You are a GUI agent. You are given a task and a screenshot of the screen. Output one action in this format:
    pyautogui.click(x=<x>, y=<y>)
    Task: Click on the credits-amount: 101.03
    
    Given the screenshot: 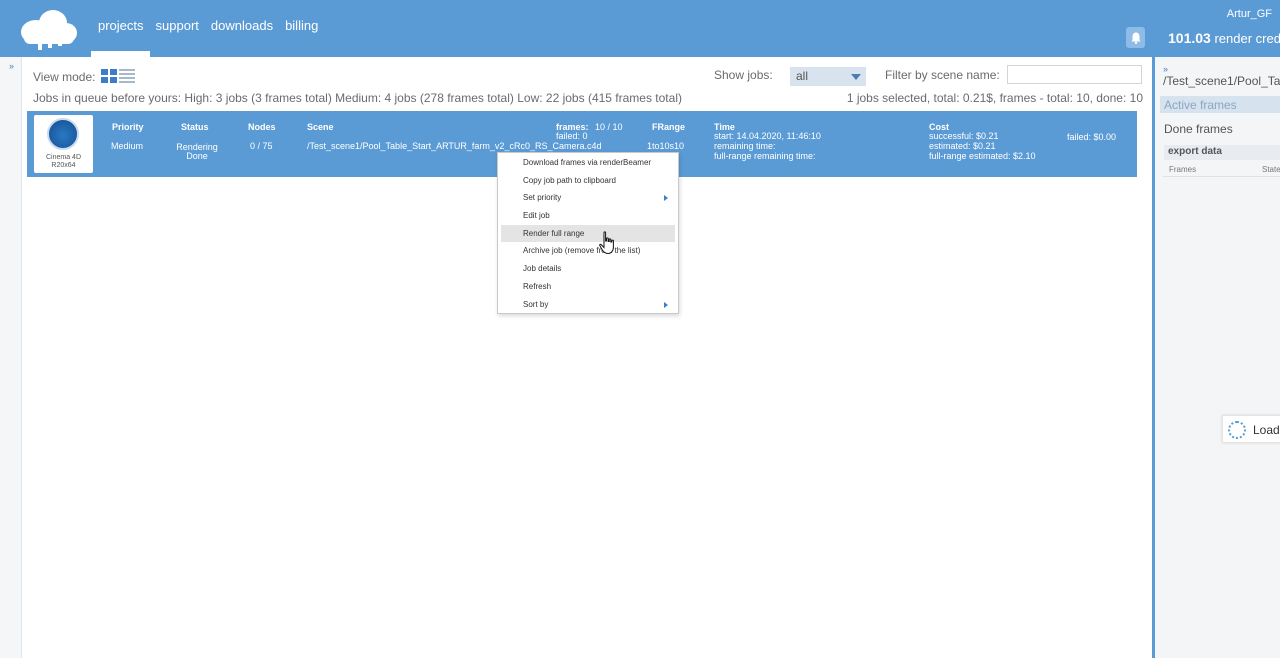 What is the action you would take?
    pyautogui.click(x=1189, y=38)
    